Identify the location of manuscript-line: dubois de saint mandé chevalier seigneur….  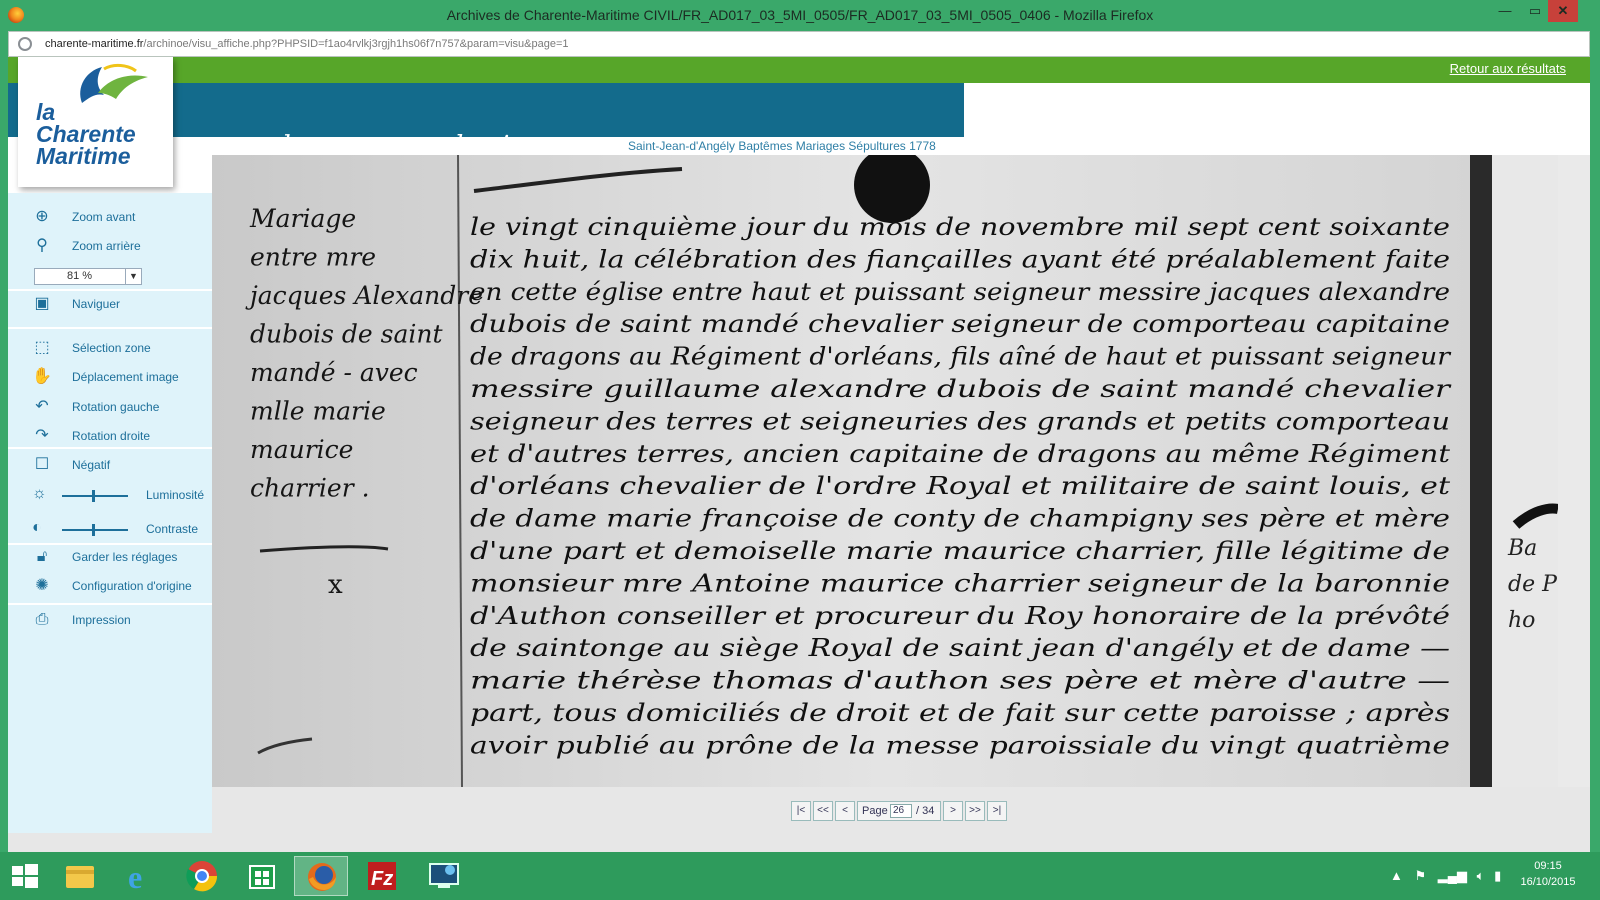
(960, 324).